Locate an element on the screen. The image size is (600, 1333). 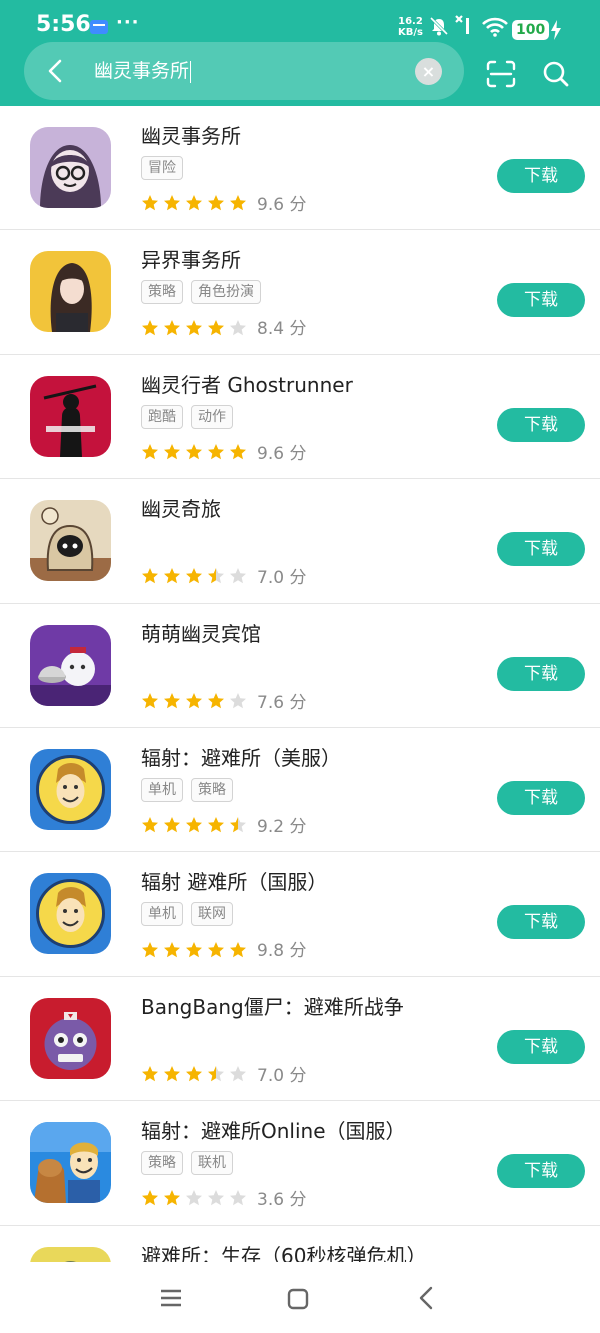
tag-group: 单机 联网 is located at coordinates (191, 914).